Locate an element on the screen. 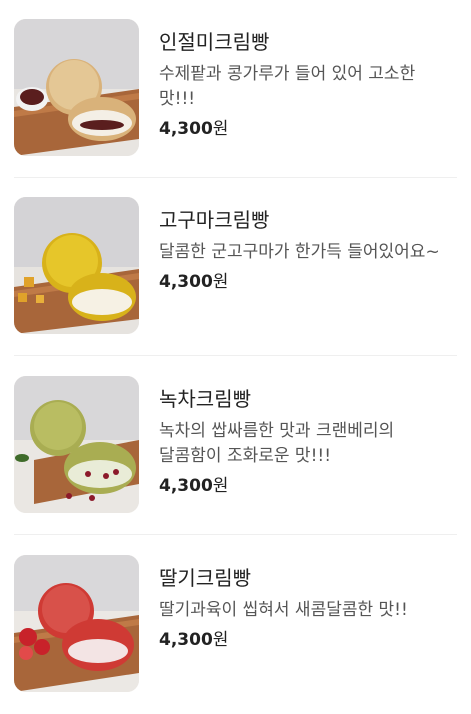  strawberry-cream-bread-photo-icon is located at coordinates (76, 623).